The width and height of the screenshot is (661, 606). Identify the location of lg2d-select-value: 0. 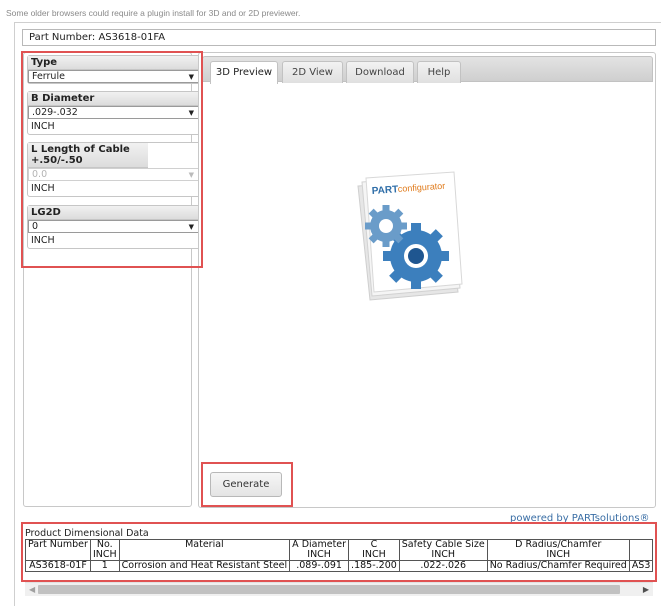
(35, 226).